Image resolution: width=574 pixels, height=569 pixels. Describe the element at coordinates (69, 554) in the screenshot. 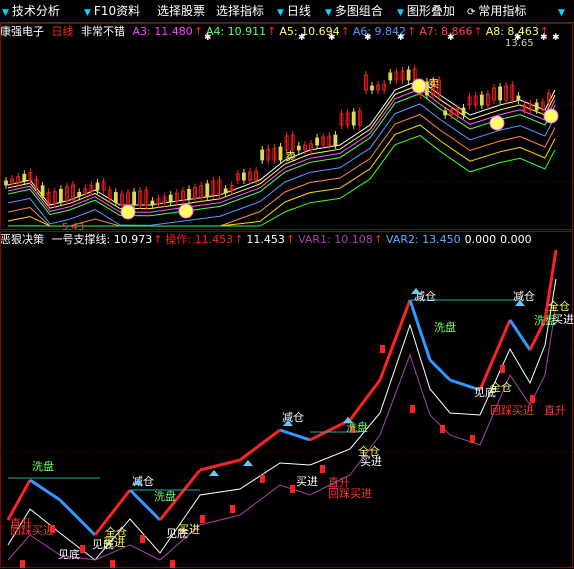

I see `bottom-label: 见底` at that location.